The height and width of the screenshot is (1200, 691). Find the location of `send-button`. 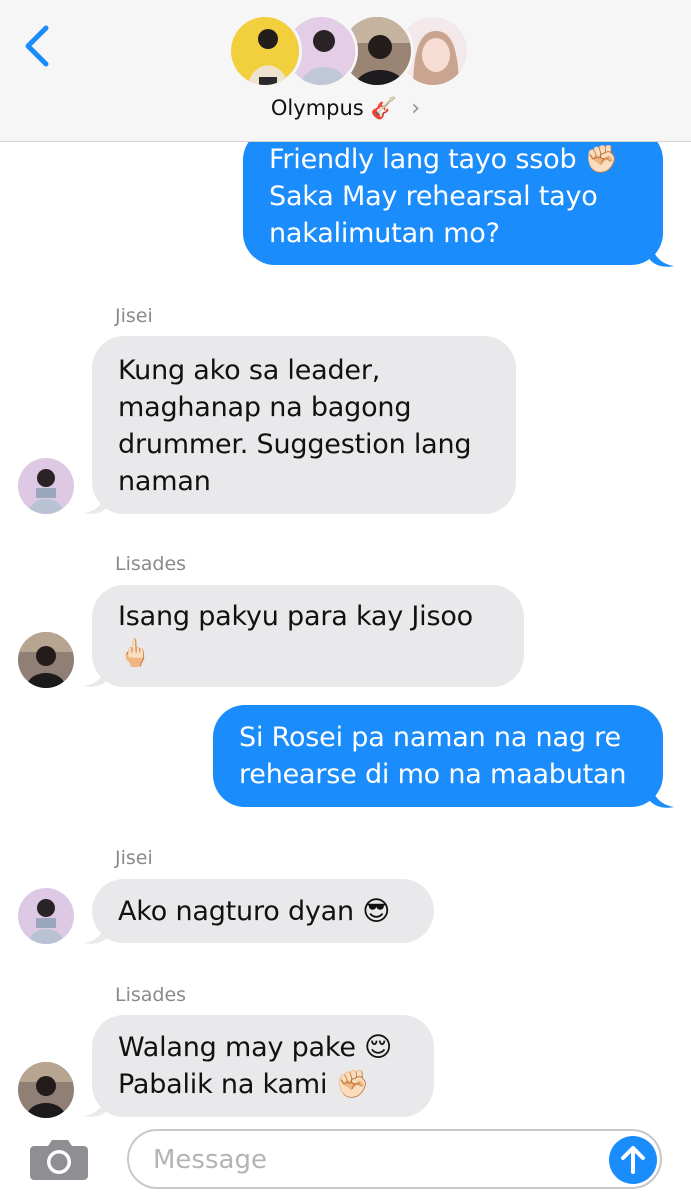

send-button is located at coordinates (633, 1160).